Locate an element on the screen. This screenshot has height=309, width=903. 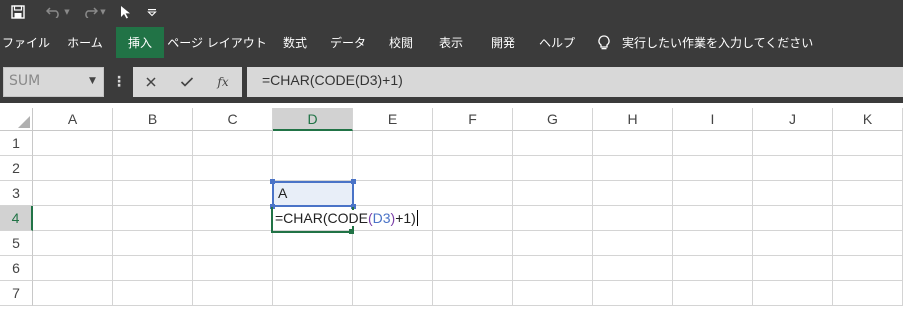
cell-e6 is located at coordinates (393, 268).